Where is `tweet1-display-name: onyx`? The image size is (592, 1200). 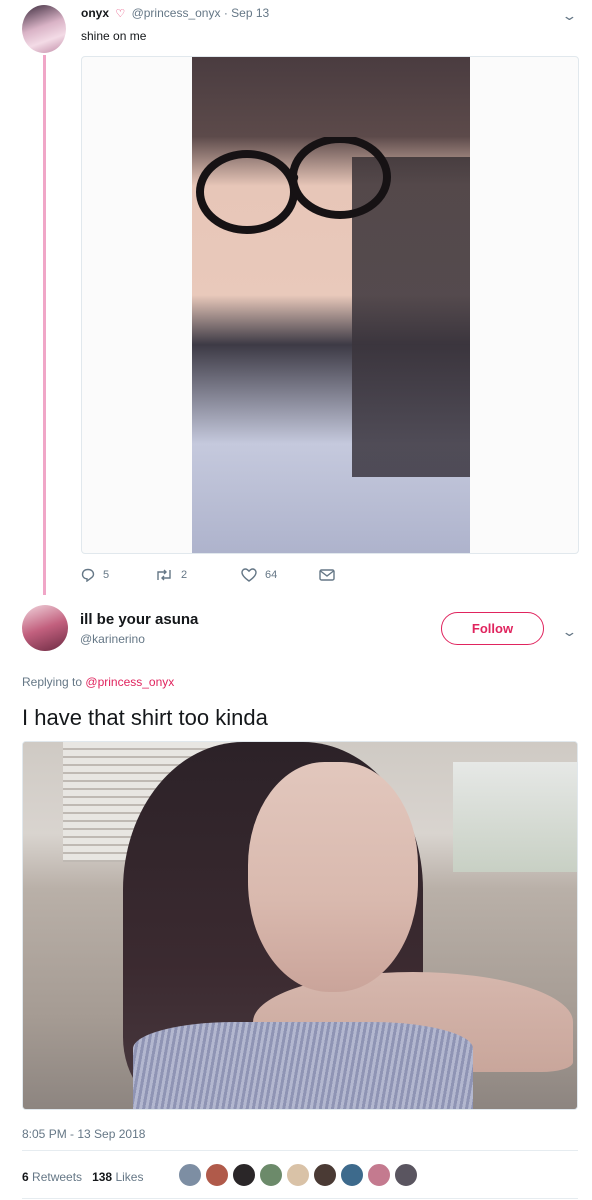 tweet1-display-name: onyx is located at coordinates (95, 13).